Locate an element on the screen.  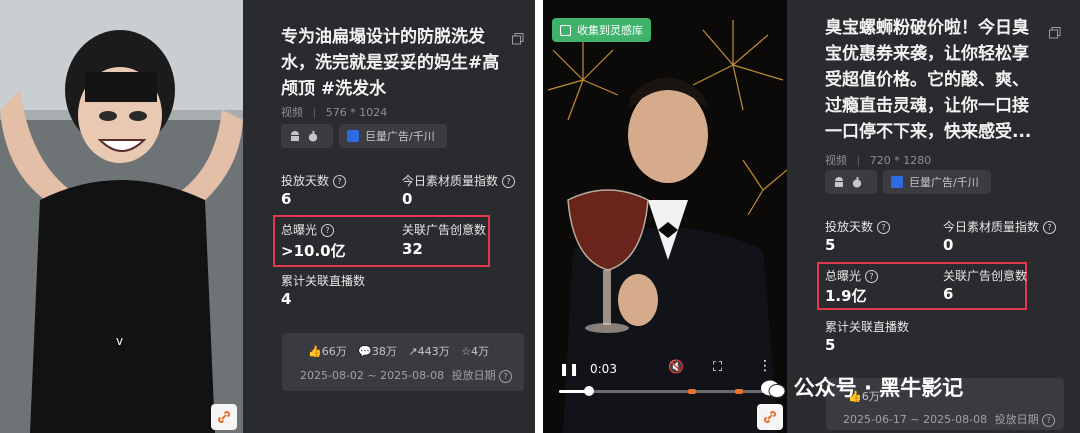
star-icon: ☆ is located at coordinates (466, 351).